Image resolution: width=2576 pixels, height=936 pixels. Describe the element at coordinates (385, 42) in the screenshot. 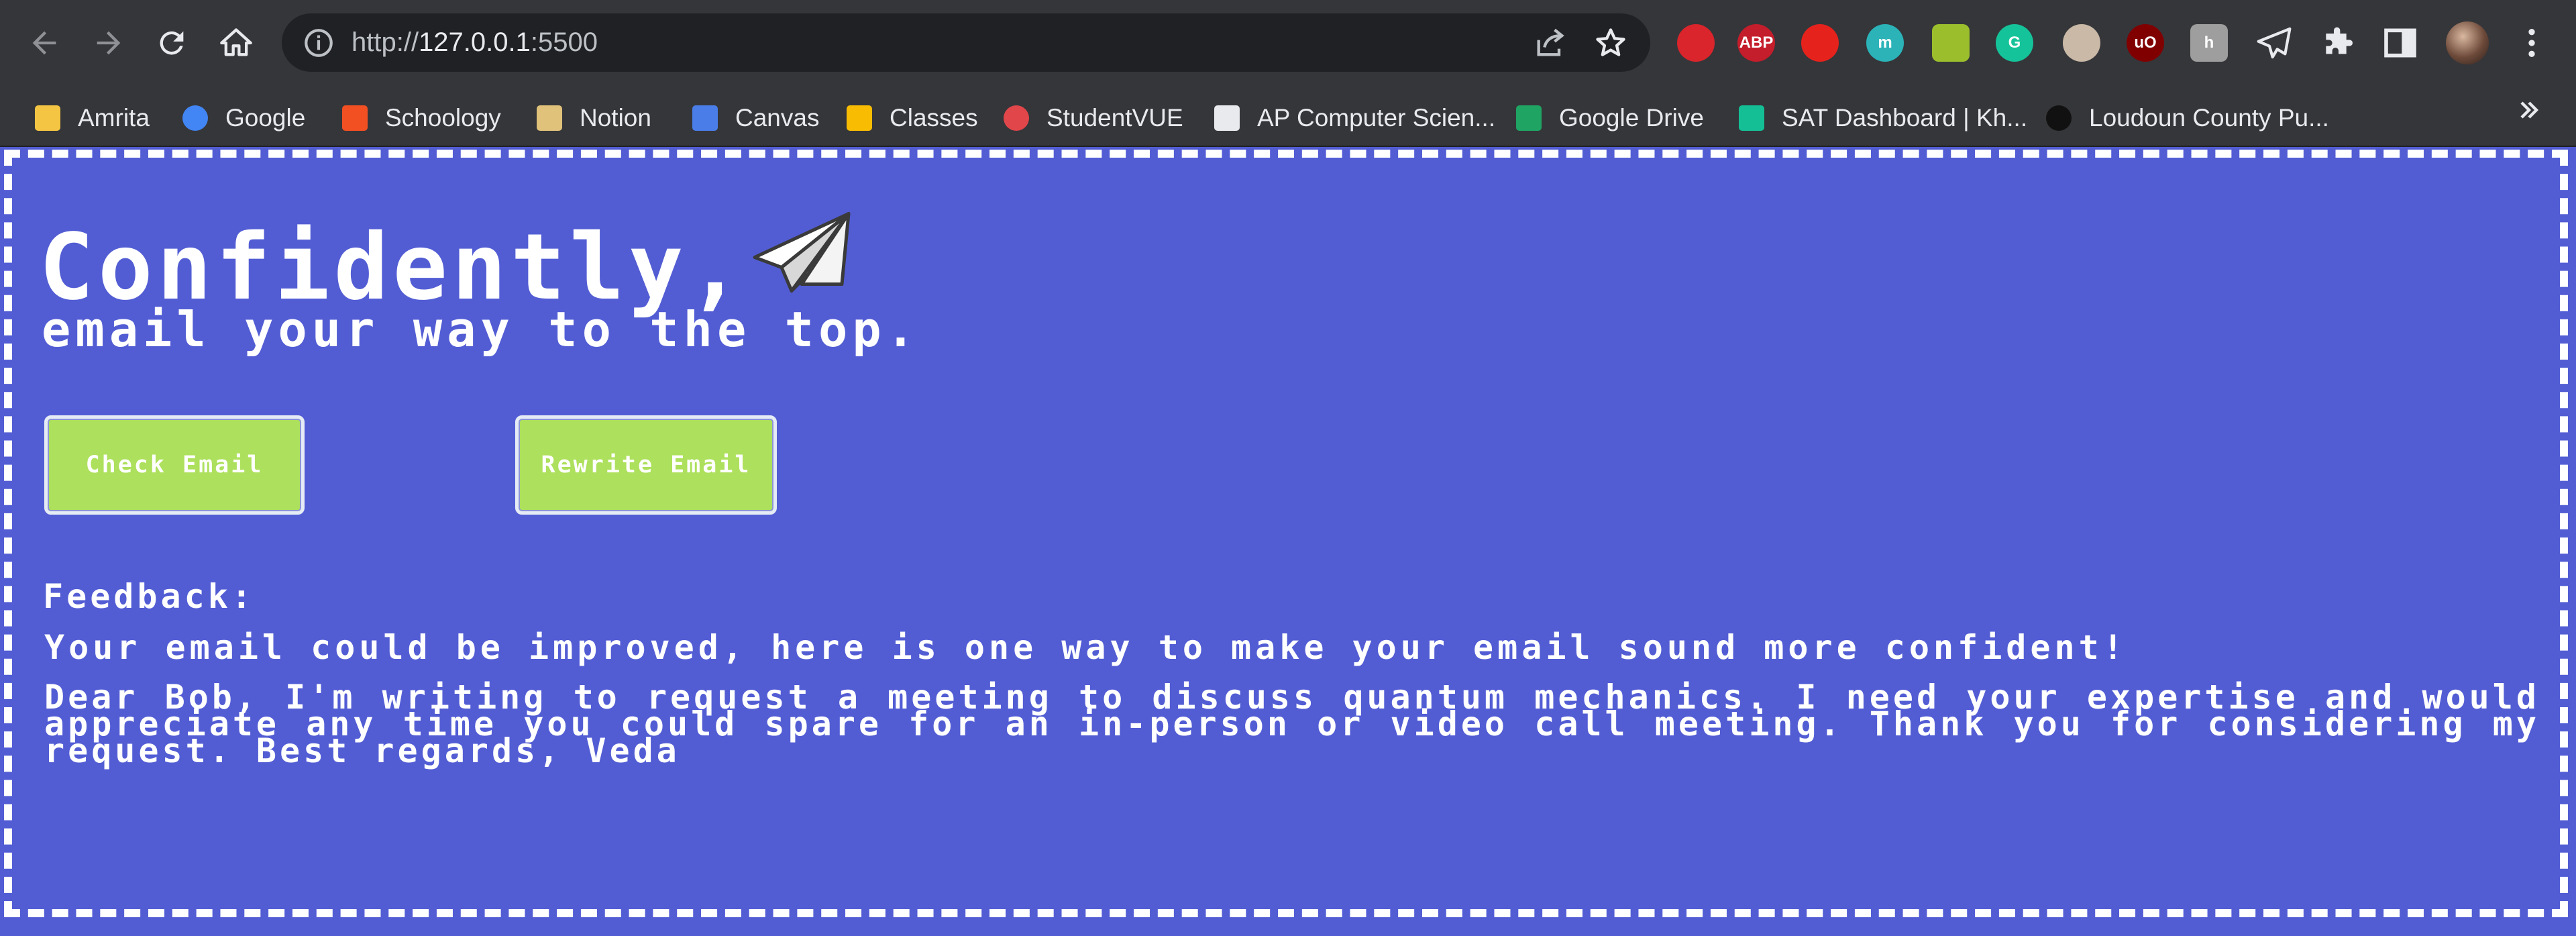

I see `url-scheme: http://` at that location.